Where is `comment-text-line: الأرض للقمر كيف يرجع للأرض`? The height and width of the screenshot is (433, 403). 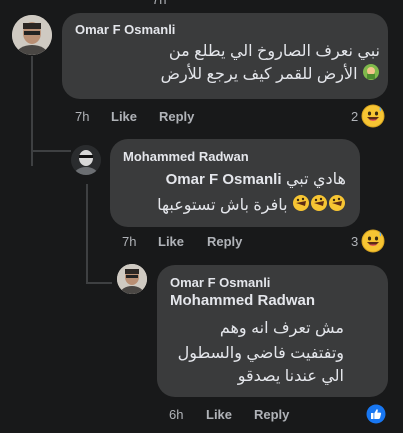
comment-text-line: الأرض للقمر كيف يرجع للأرض is located at coordinates (270, 75).